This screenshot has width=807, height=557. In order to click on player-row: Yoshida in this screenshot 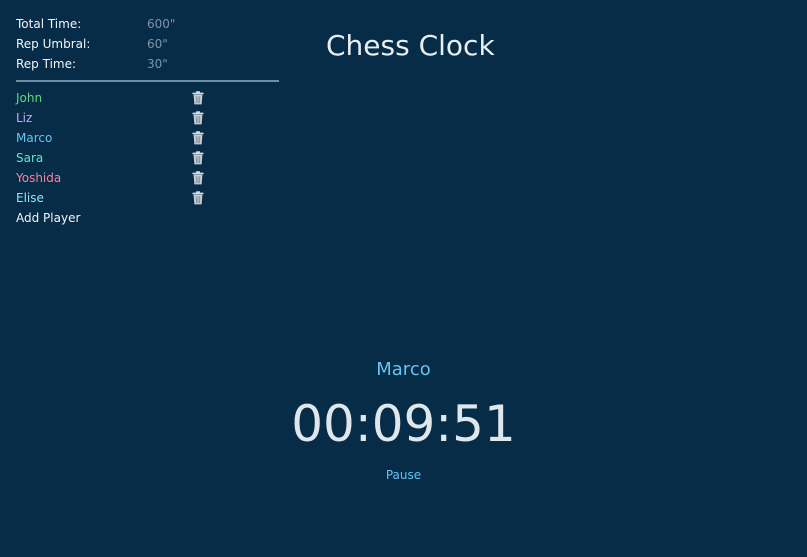, I will do `click(116, 178)`.